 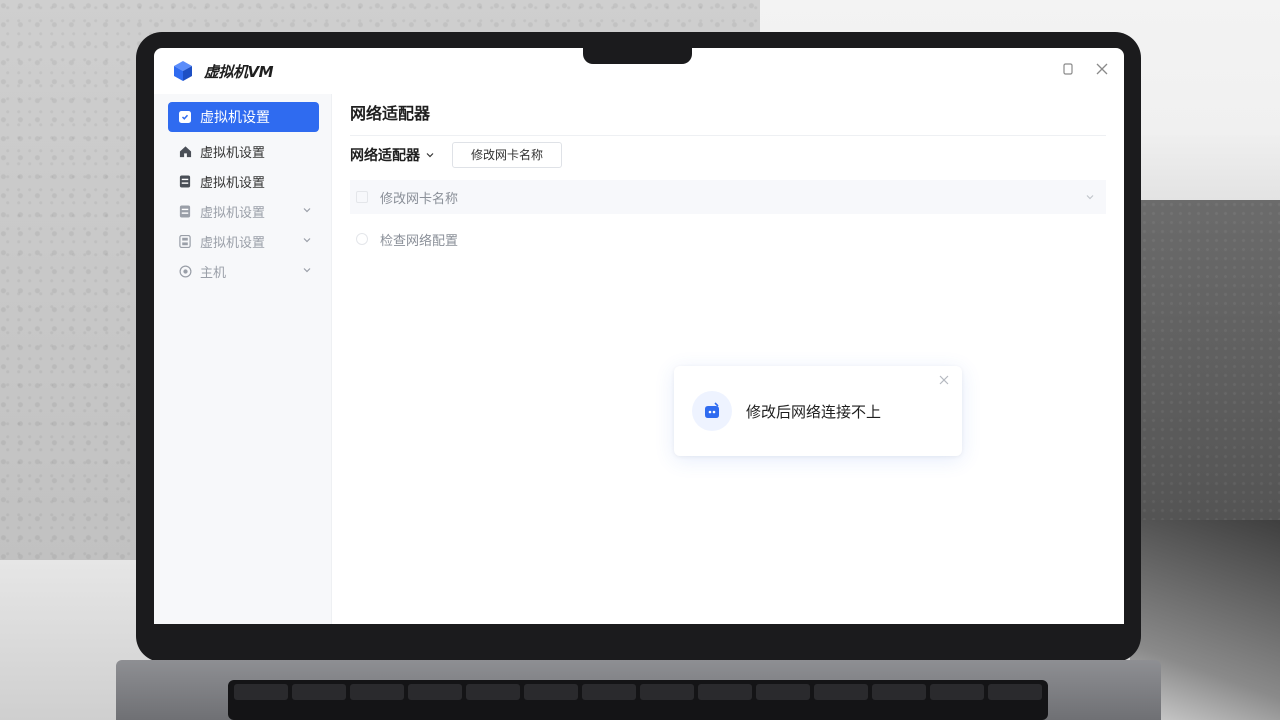 What do you see at coordinates (239, 71) in the screenshot?
I see `app-title: 虚拟机VM` at bounding box center [239, 71].